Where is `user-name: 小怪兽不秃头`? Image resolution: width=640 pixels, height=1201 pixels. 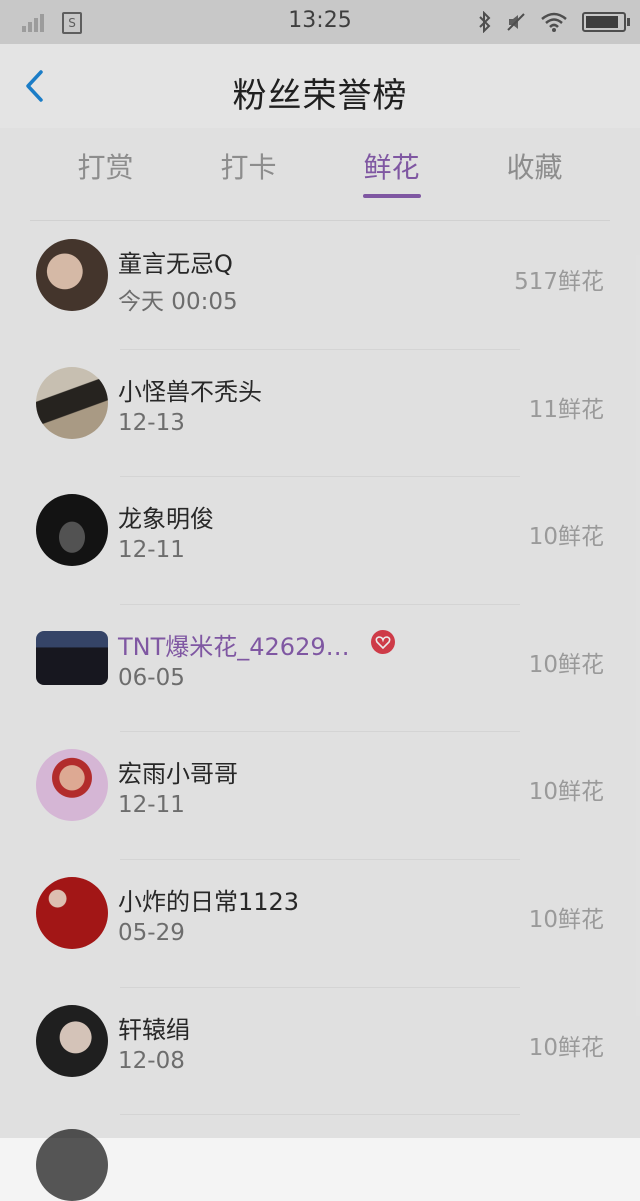
user-name: 小怪兽不秃头 is located at coordinates (190, 389).